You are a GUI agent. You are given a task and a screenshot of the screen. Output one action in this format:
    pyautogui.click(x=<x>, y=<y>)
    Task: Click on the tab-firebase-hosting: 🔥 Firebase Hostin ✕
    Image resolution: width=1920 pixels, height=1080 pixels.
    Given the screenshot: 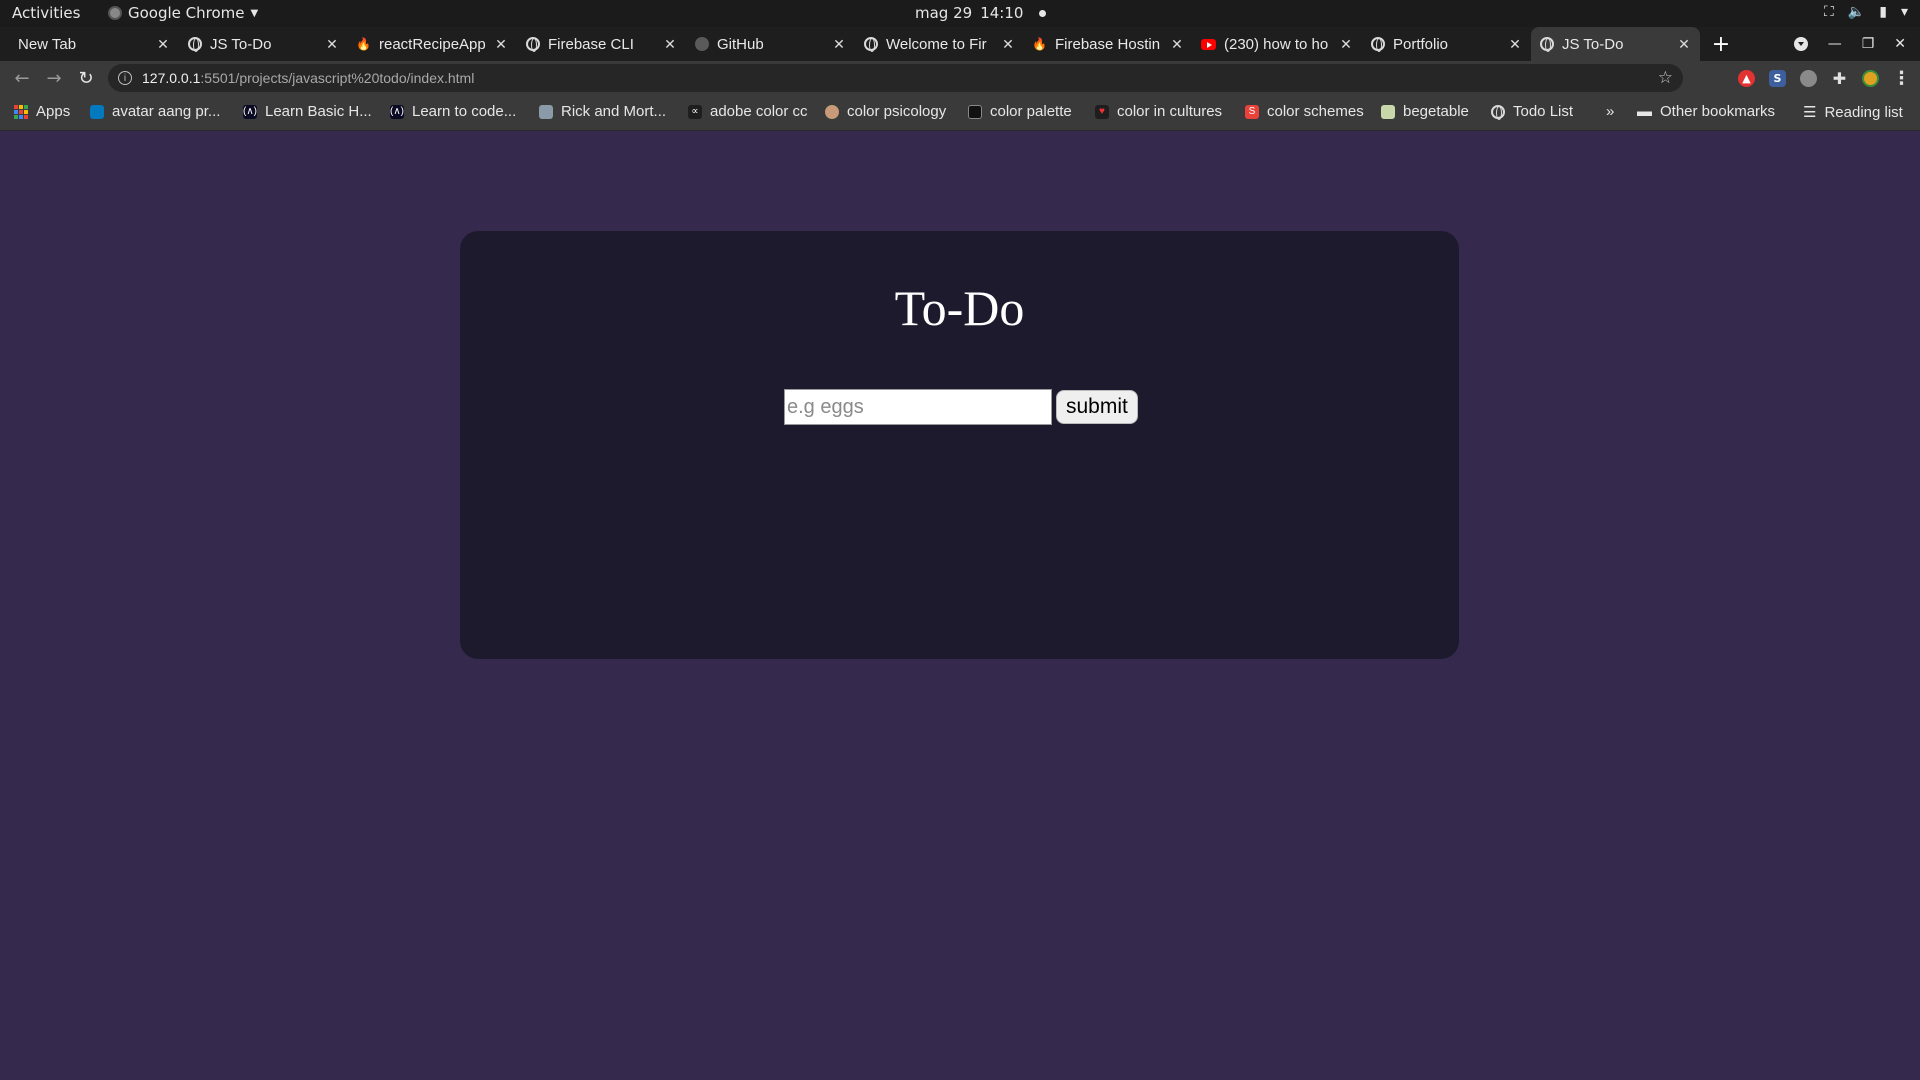 What is the action you would take?
    pyautogui.click(x=1108, y=44)
    